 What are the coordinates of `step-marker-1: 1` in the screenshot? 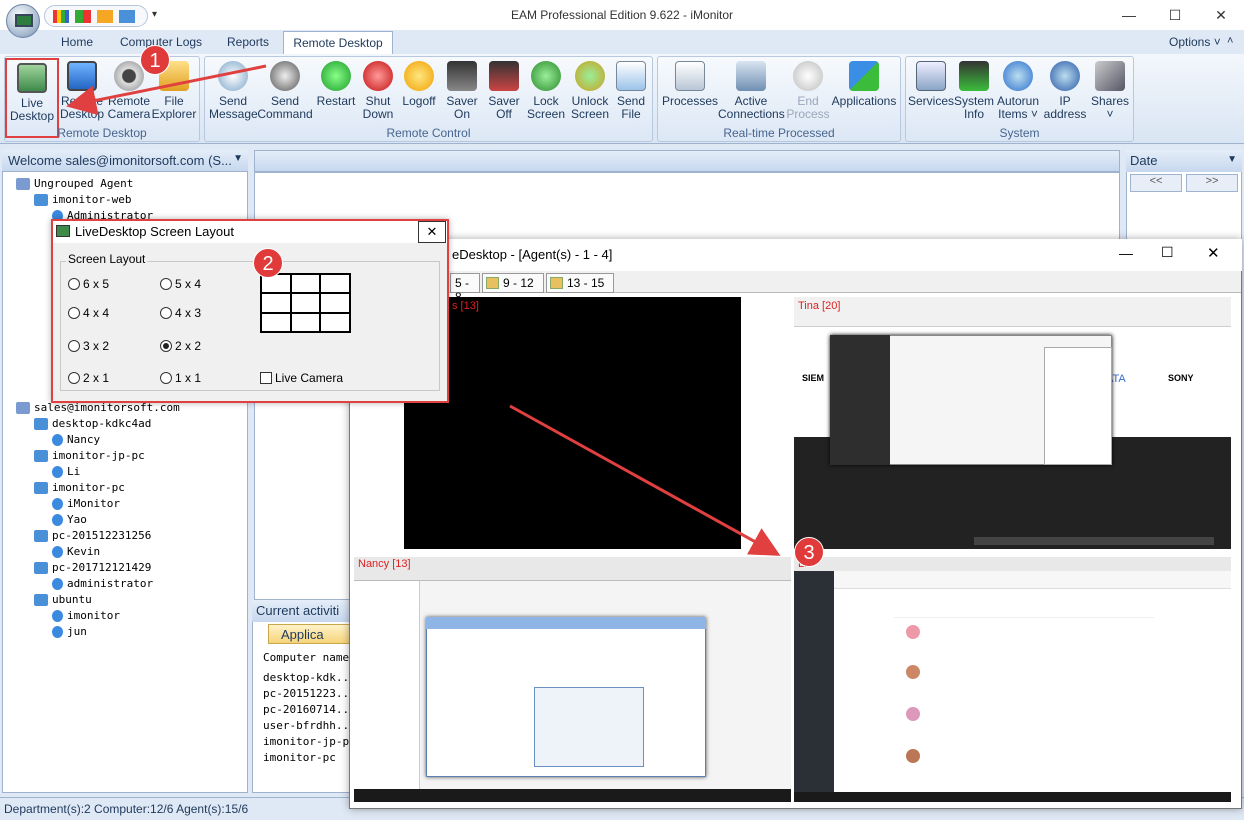 It's located at (155, 60).